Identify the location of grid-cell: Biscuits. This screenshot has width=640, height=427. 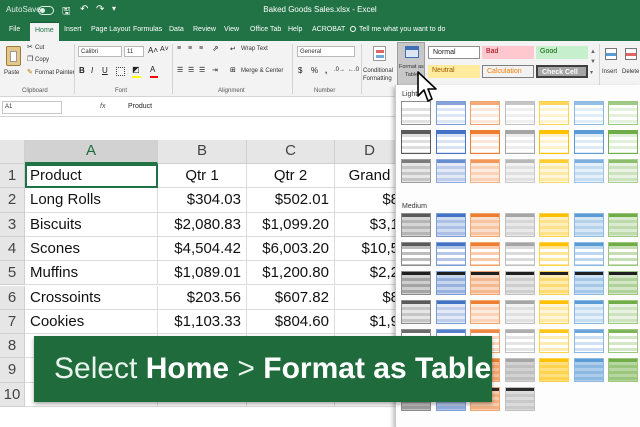
(91, 224).